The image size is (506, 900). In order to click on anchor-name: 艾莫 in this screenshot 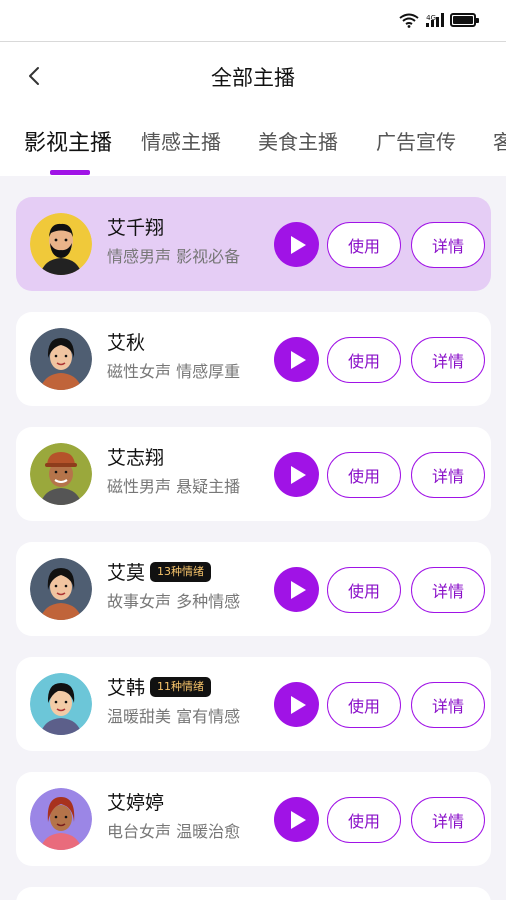, I will do `click(126, 573)`.